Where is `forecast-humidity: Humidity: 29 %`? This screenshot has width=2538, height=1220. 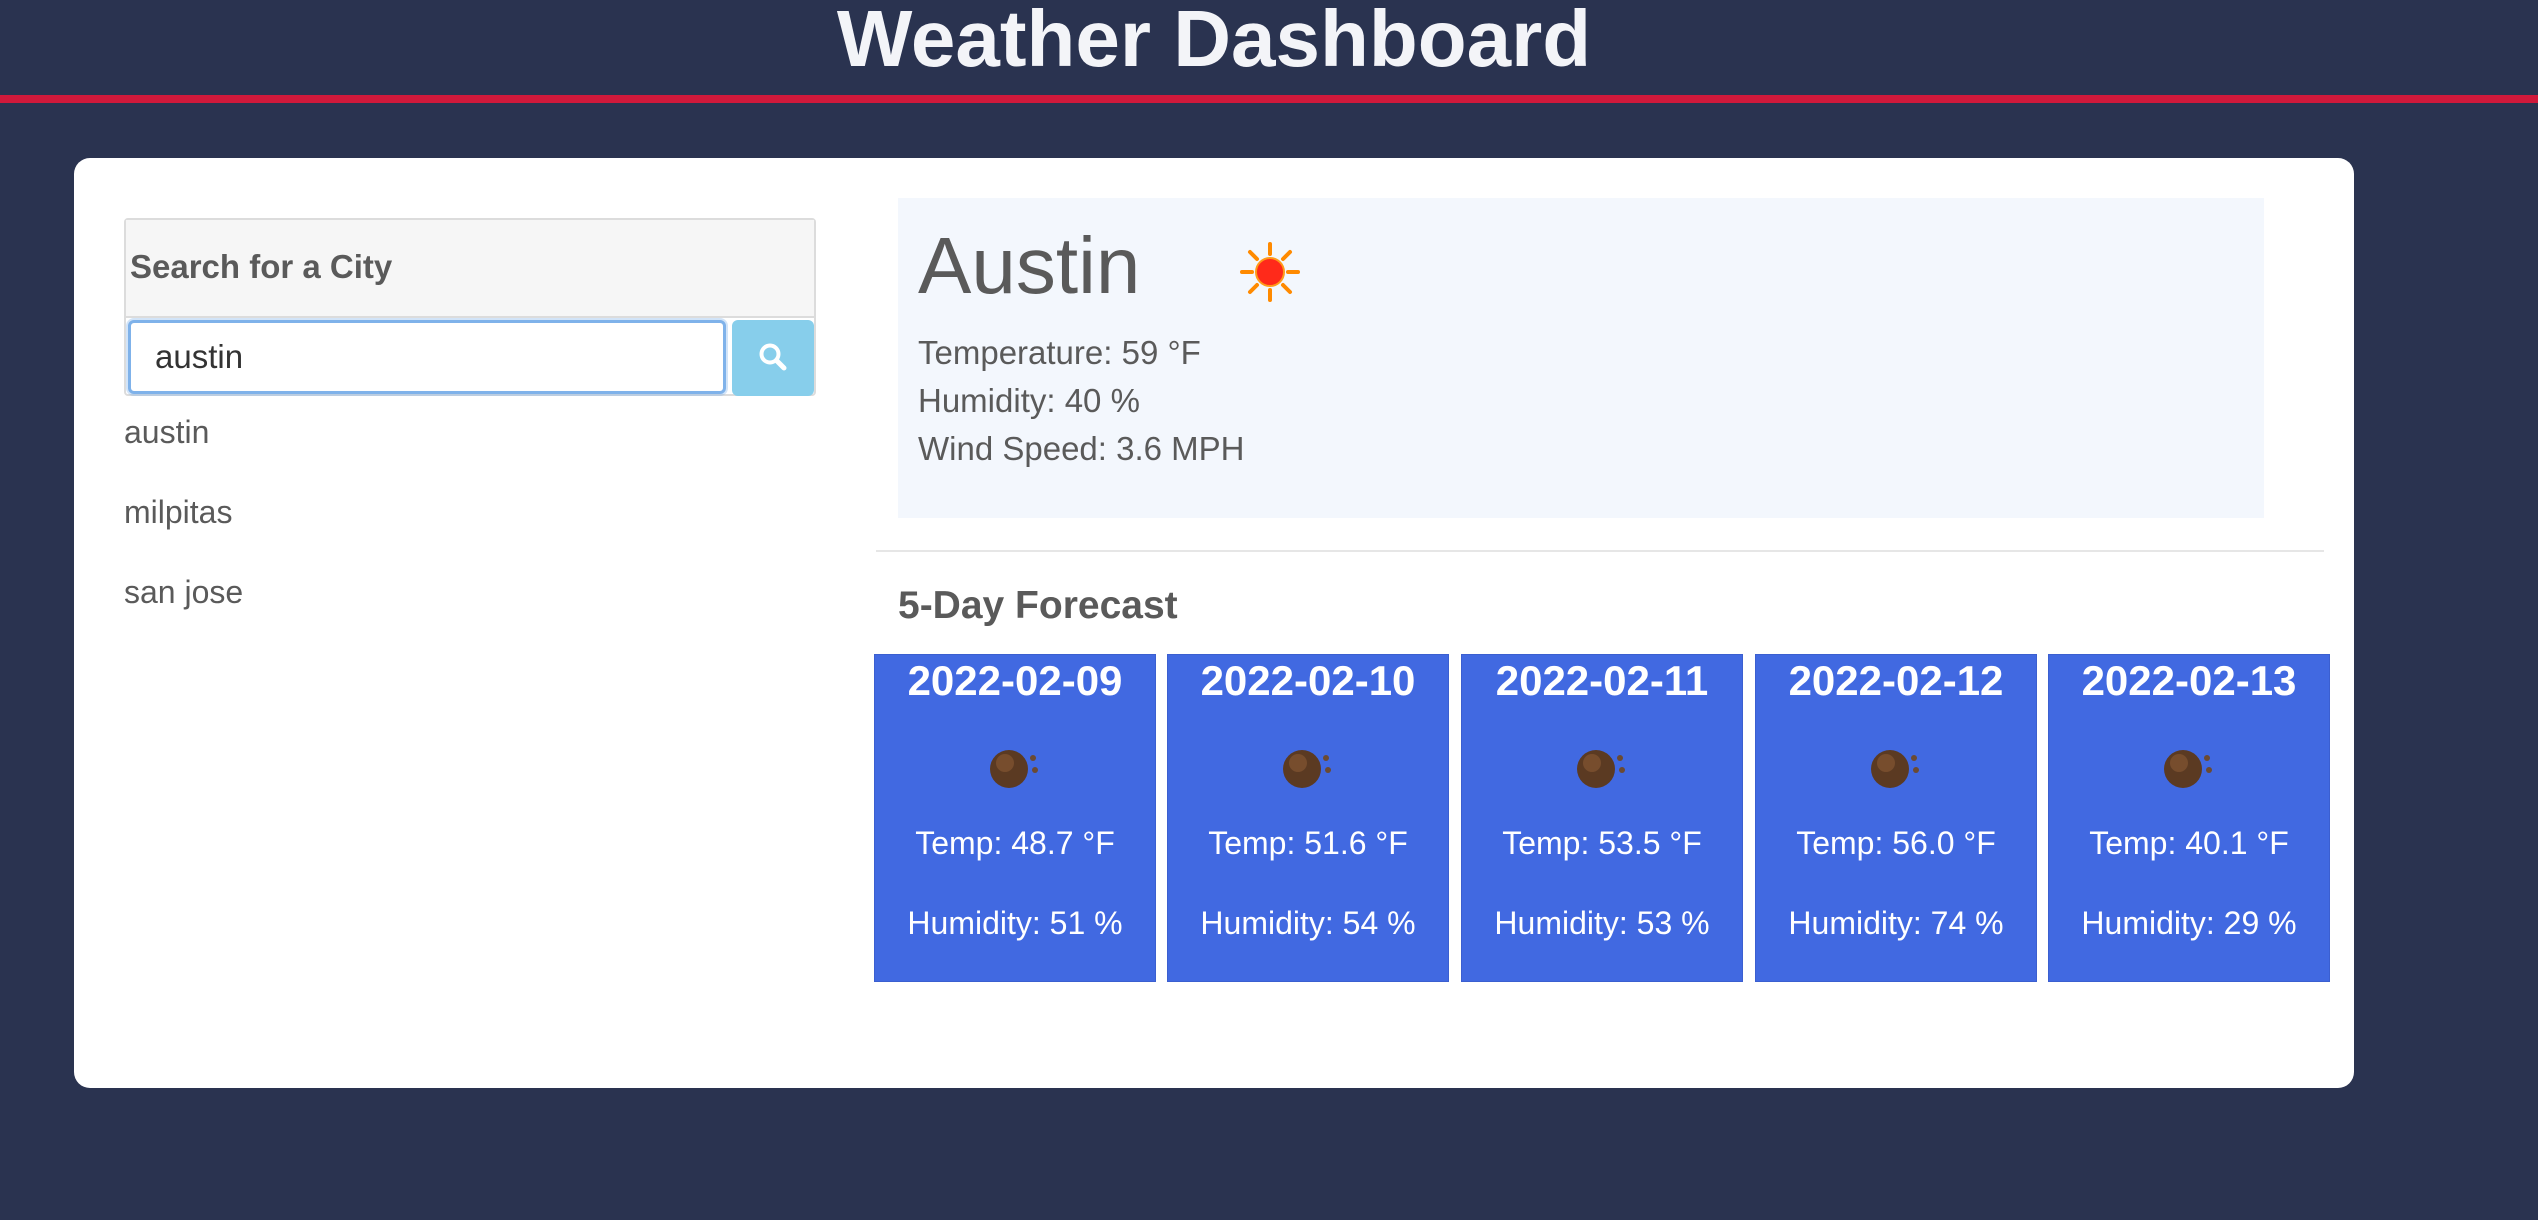
forecast-humidity: Humidity: 29 % is located at coordinates (2189, 923).